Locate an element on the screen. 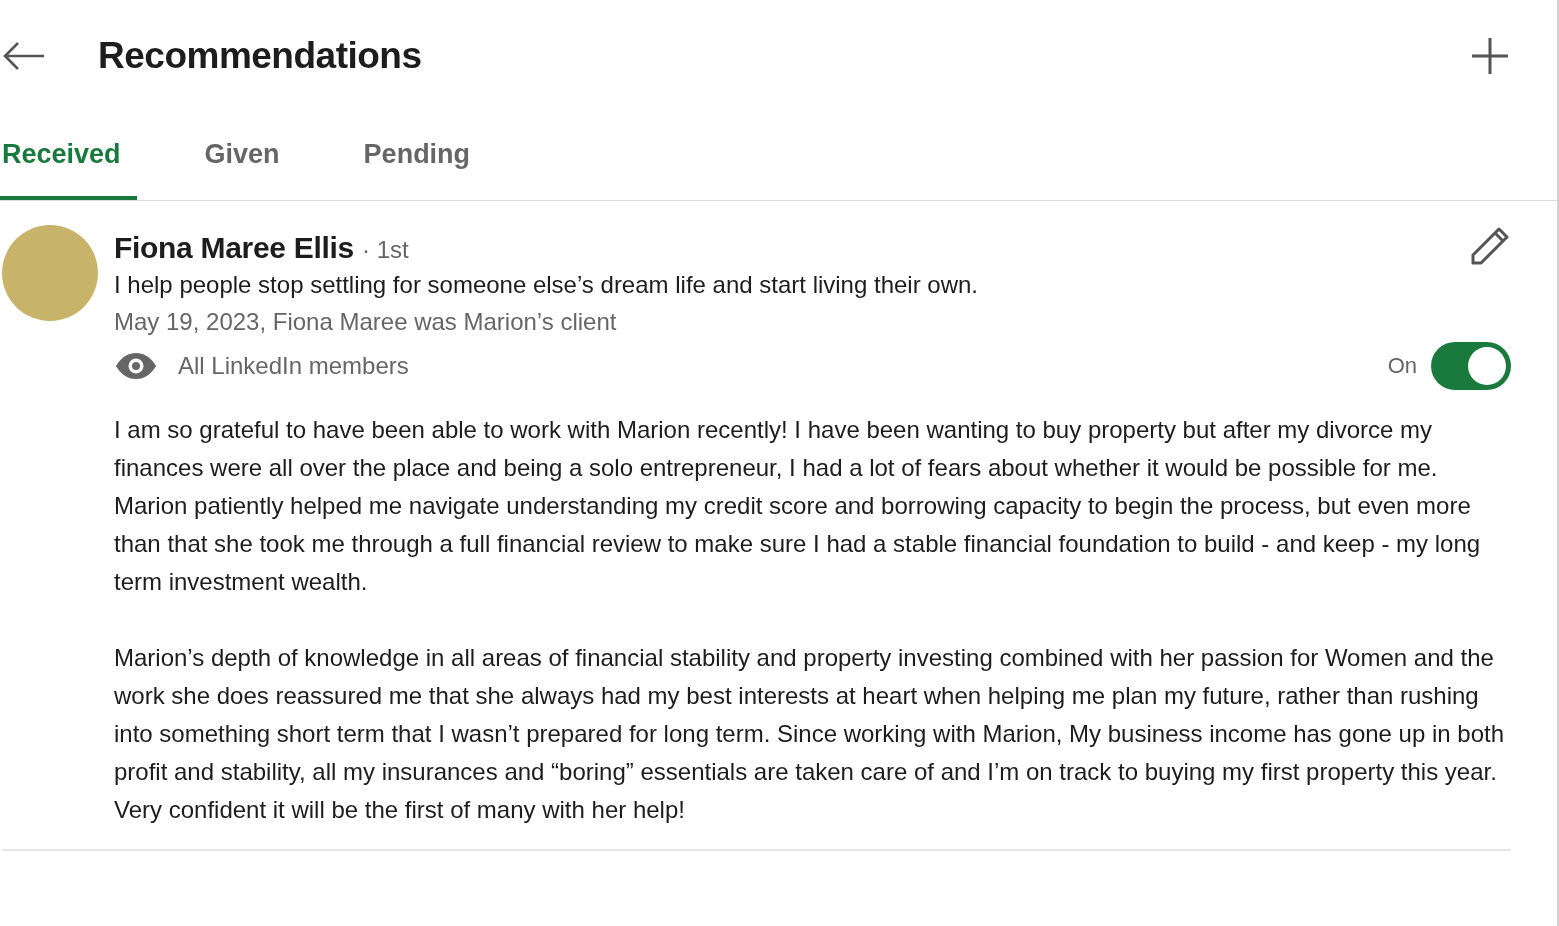 Image resolution: width=1559 pixels, height=926 pixels. page-title: Recommendations is located at coordinates (260, 56).